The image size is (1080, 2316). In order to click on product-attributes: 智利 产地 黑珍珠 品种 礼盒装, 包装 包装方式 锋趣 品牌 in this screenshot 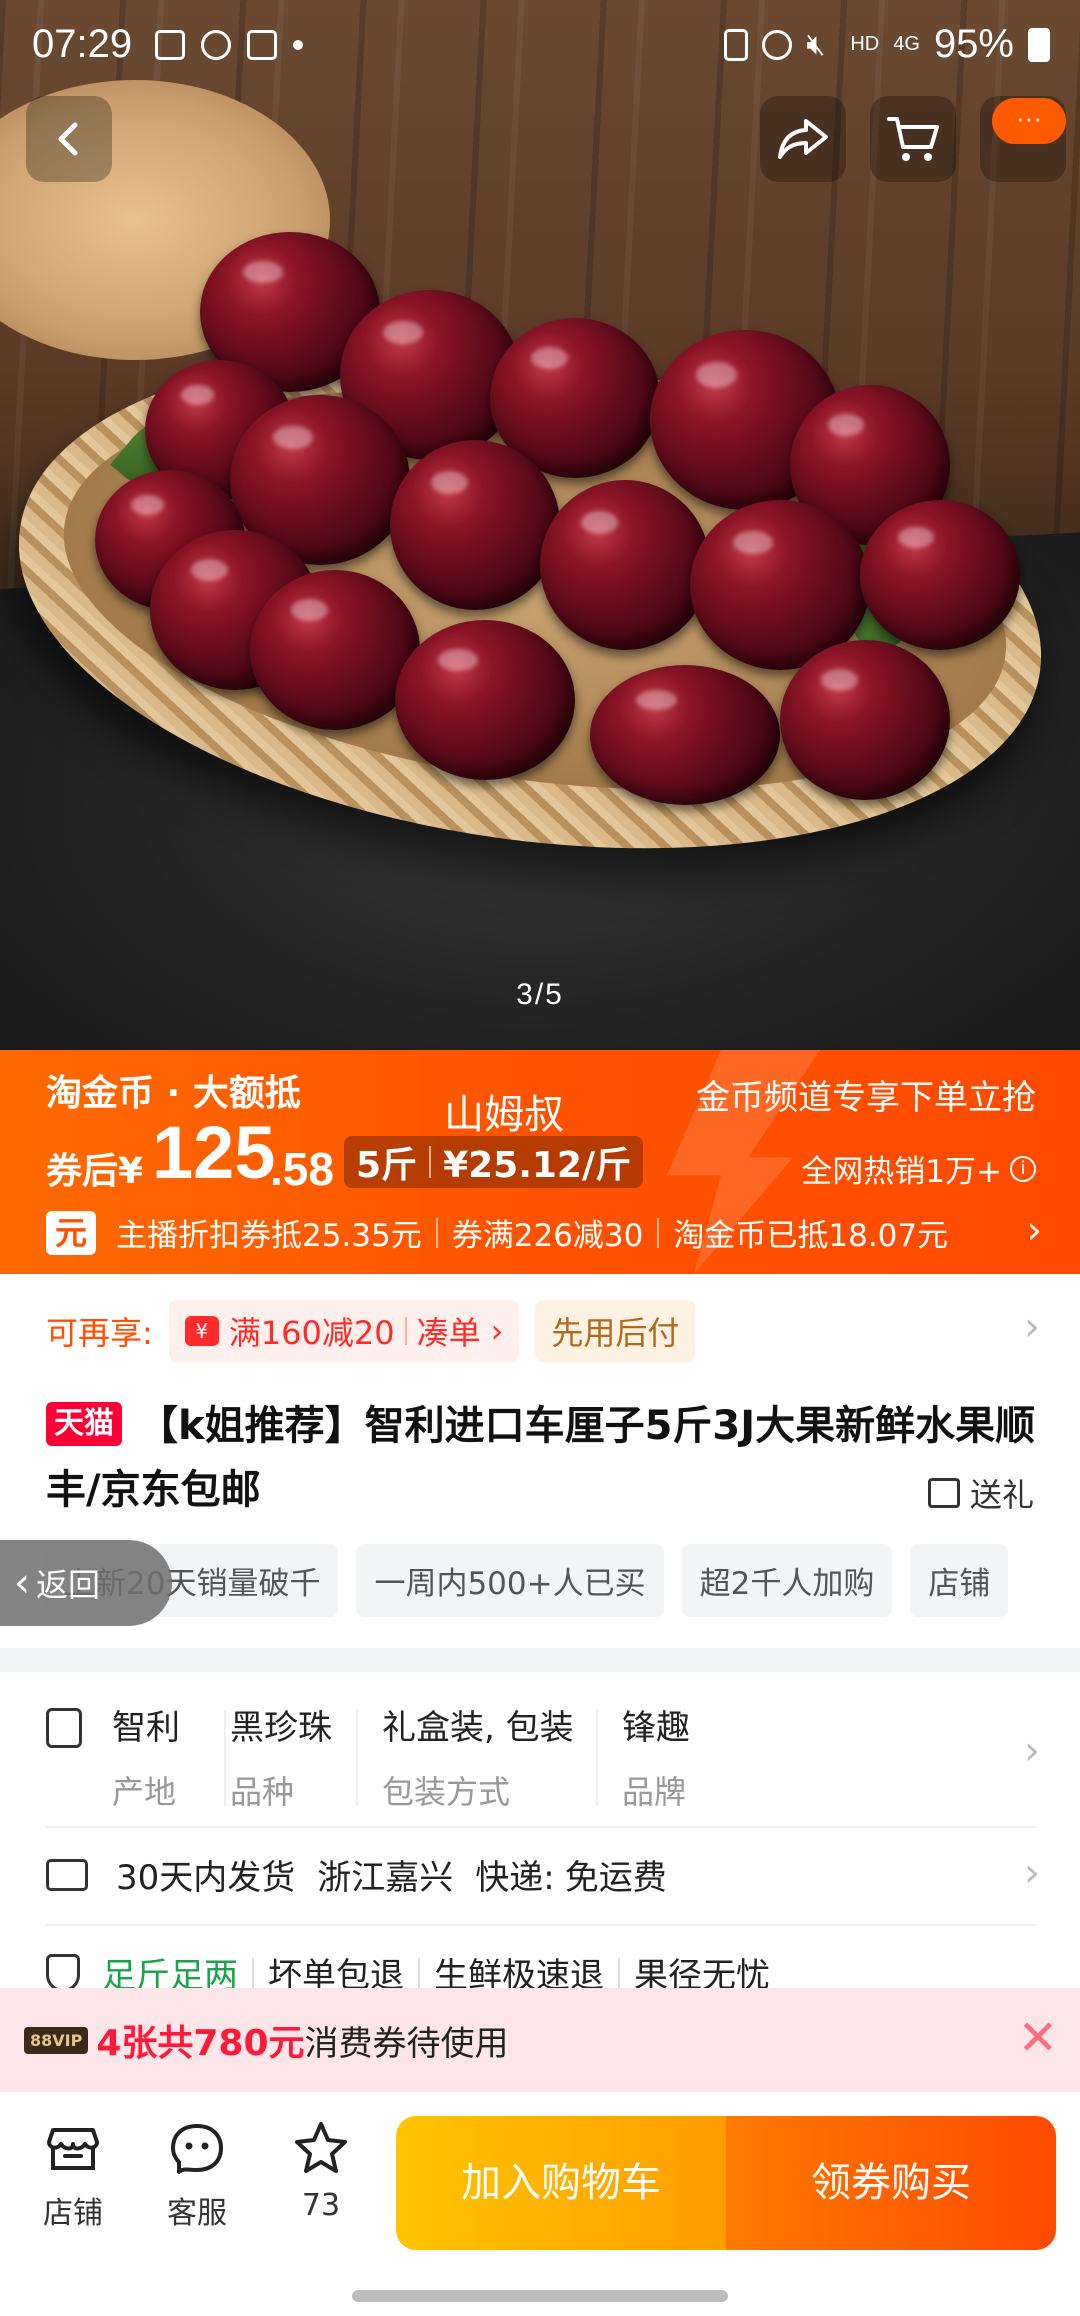, I will do `click(546, 1760)`.